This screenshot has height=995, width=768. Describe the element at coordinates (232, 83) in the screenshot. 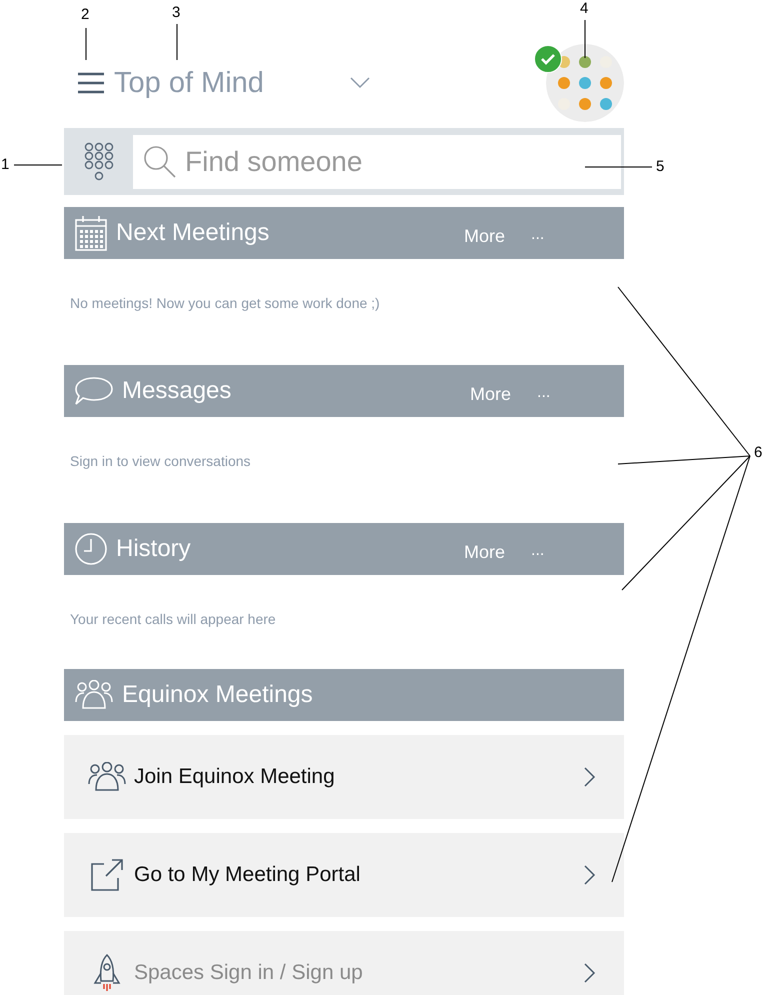

I see `view-title: Top of Mind` at that location.